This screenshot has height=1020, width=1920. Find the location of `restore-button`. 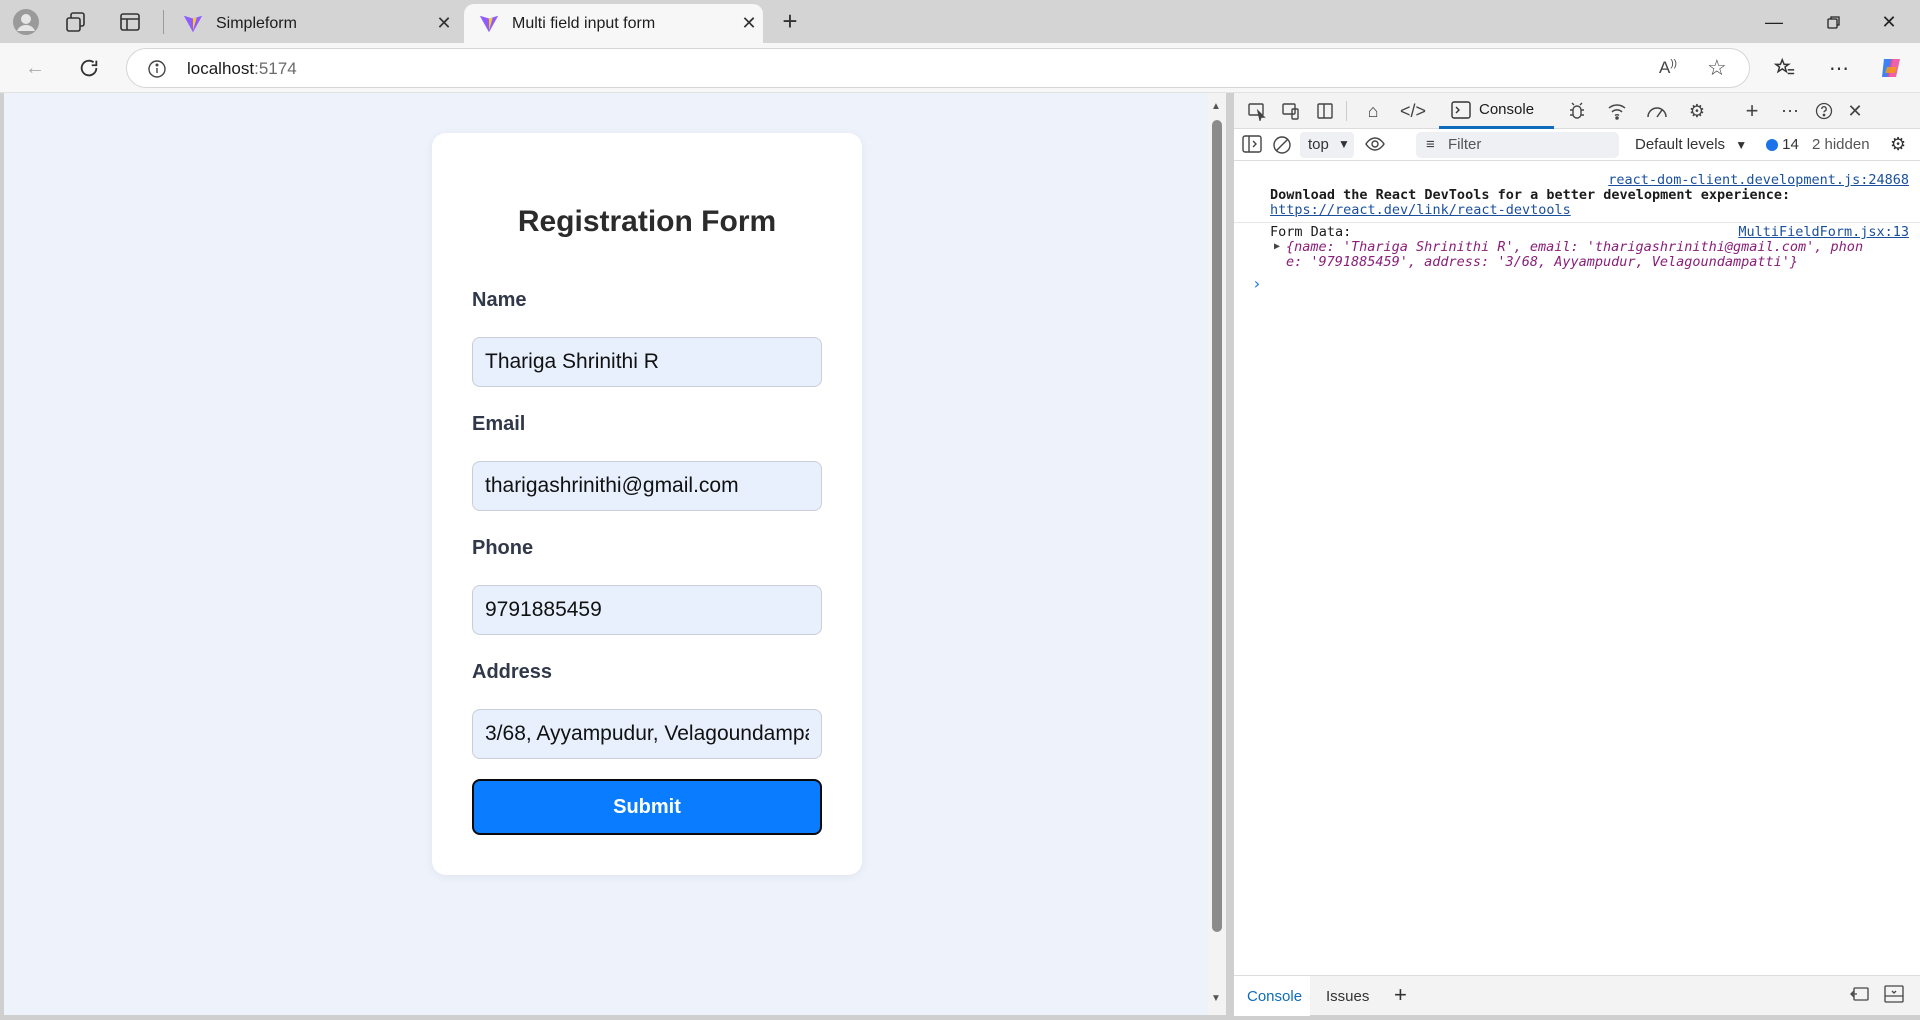

restore-button is located at coordinates (1834, 22).